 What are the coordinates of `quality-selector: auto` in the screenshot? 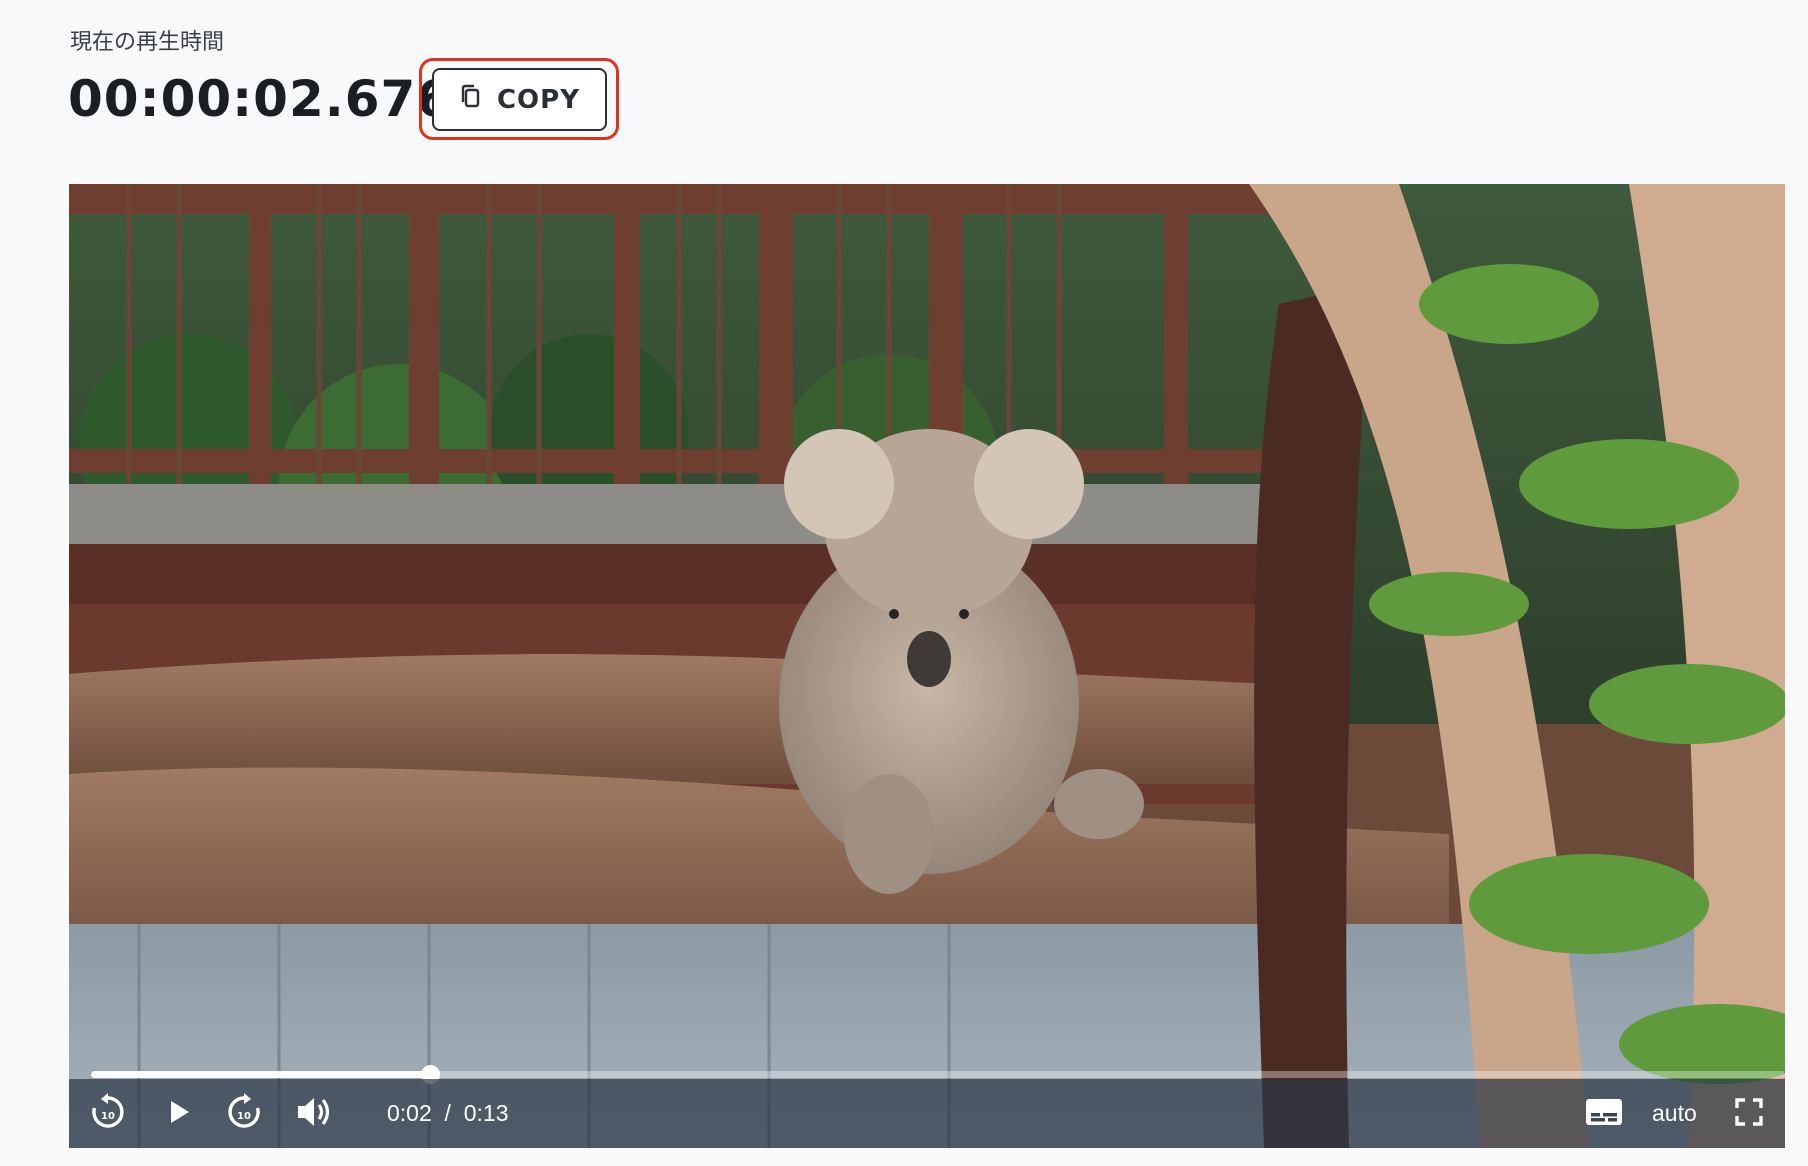 It's located at (1674, 1113).